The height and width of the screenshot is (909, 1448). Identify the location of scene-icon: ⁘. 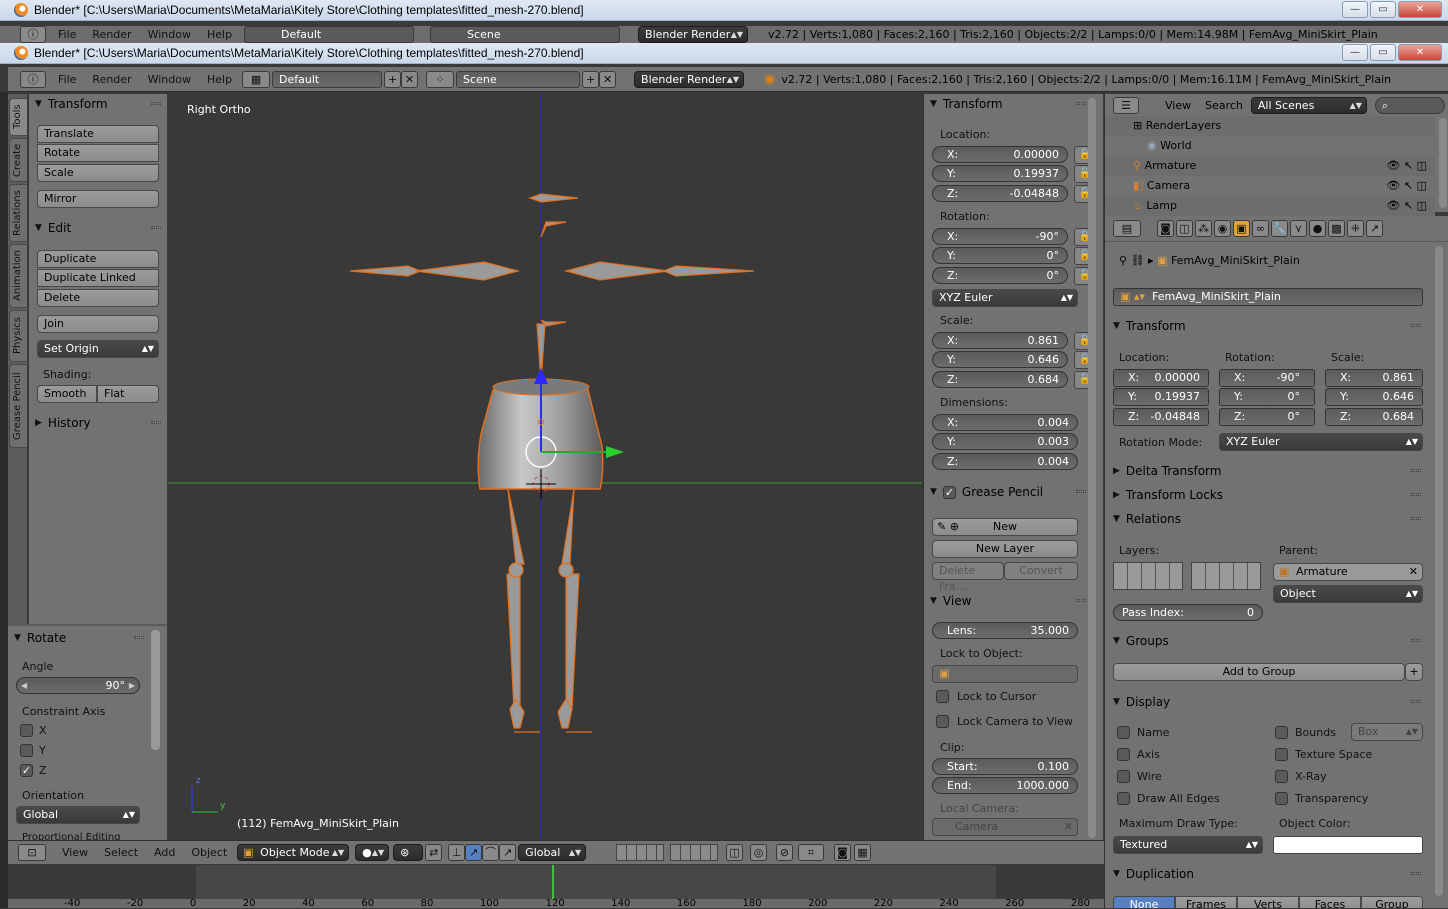
(440, 79).